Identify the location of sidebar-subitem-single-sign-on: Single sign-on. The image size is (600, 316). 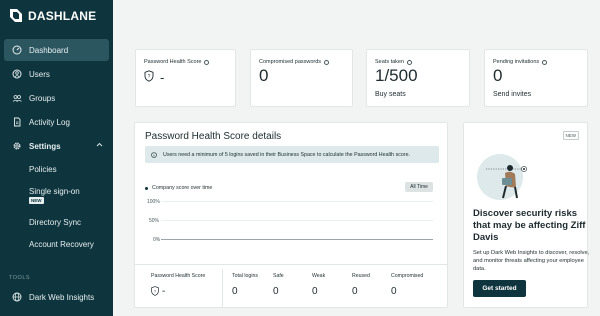
(54, 191).